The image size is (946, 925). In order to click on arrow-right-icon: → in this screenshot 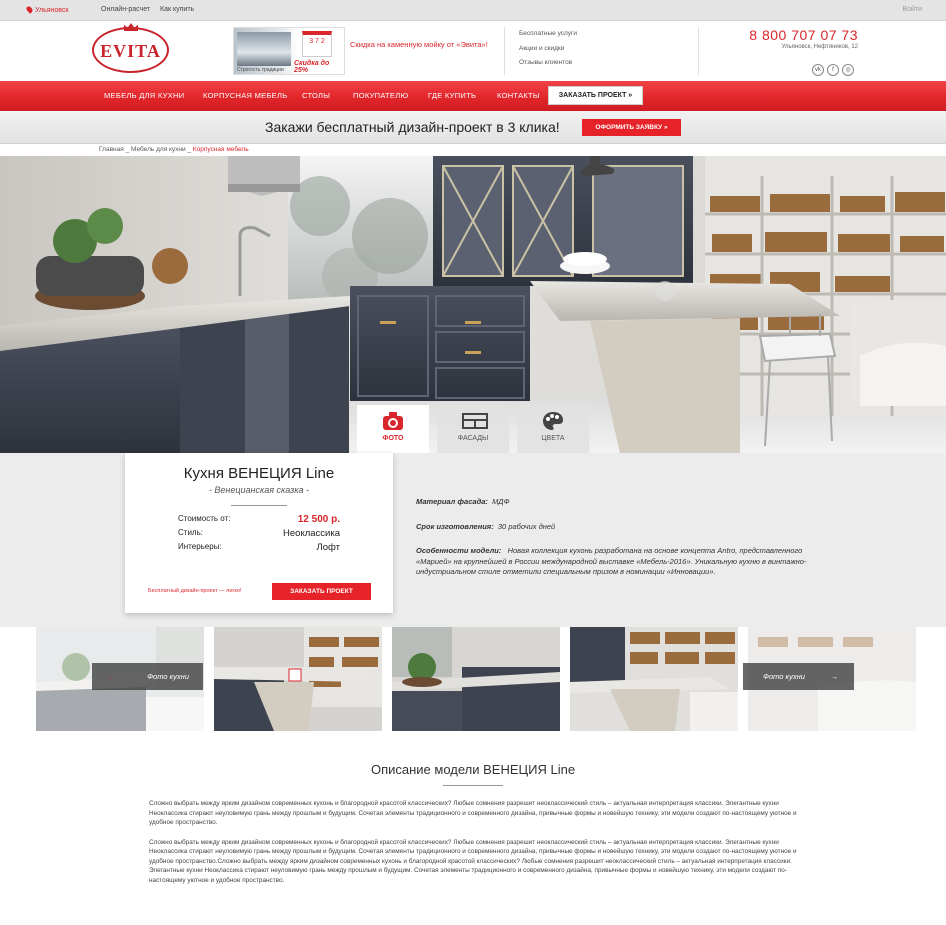, I will do `click(834, 676)`.